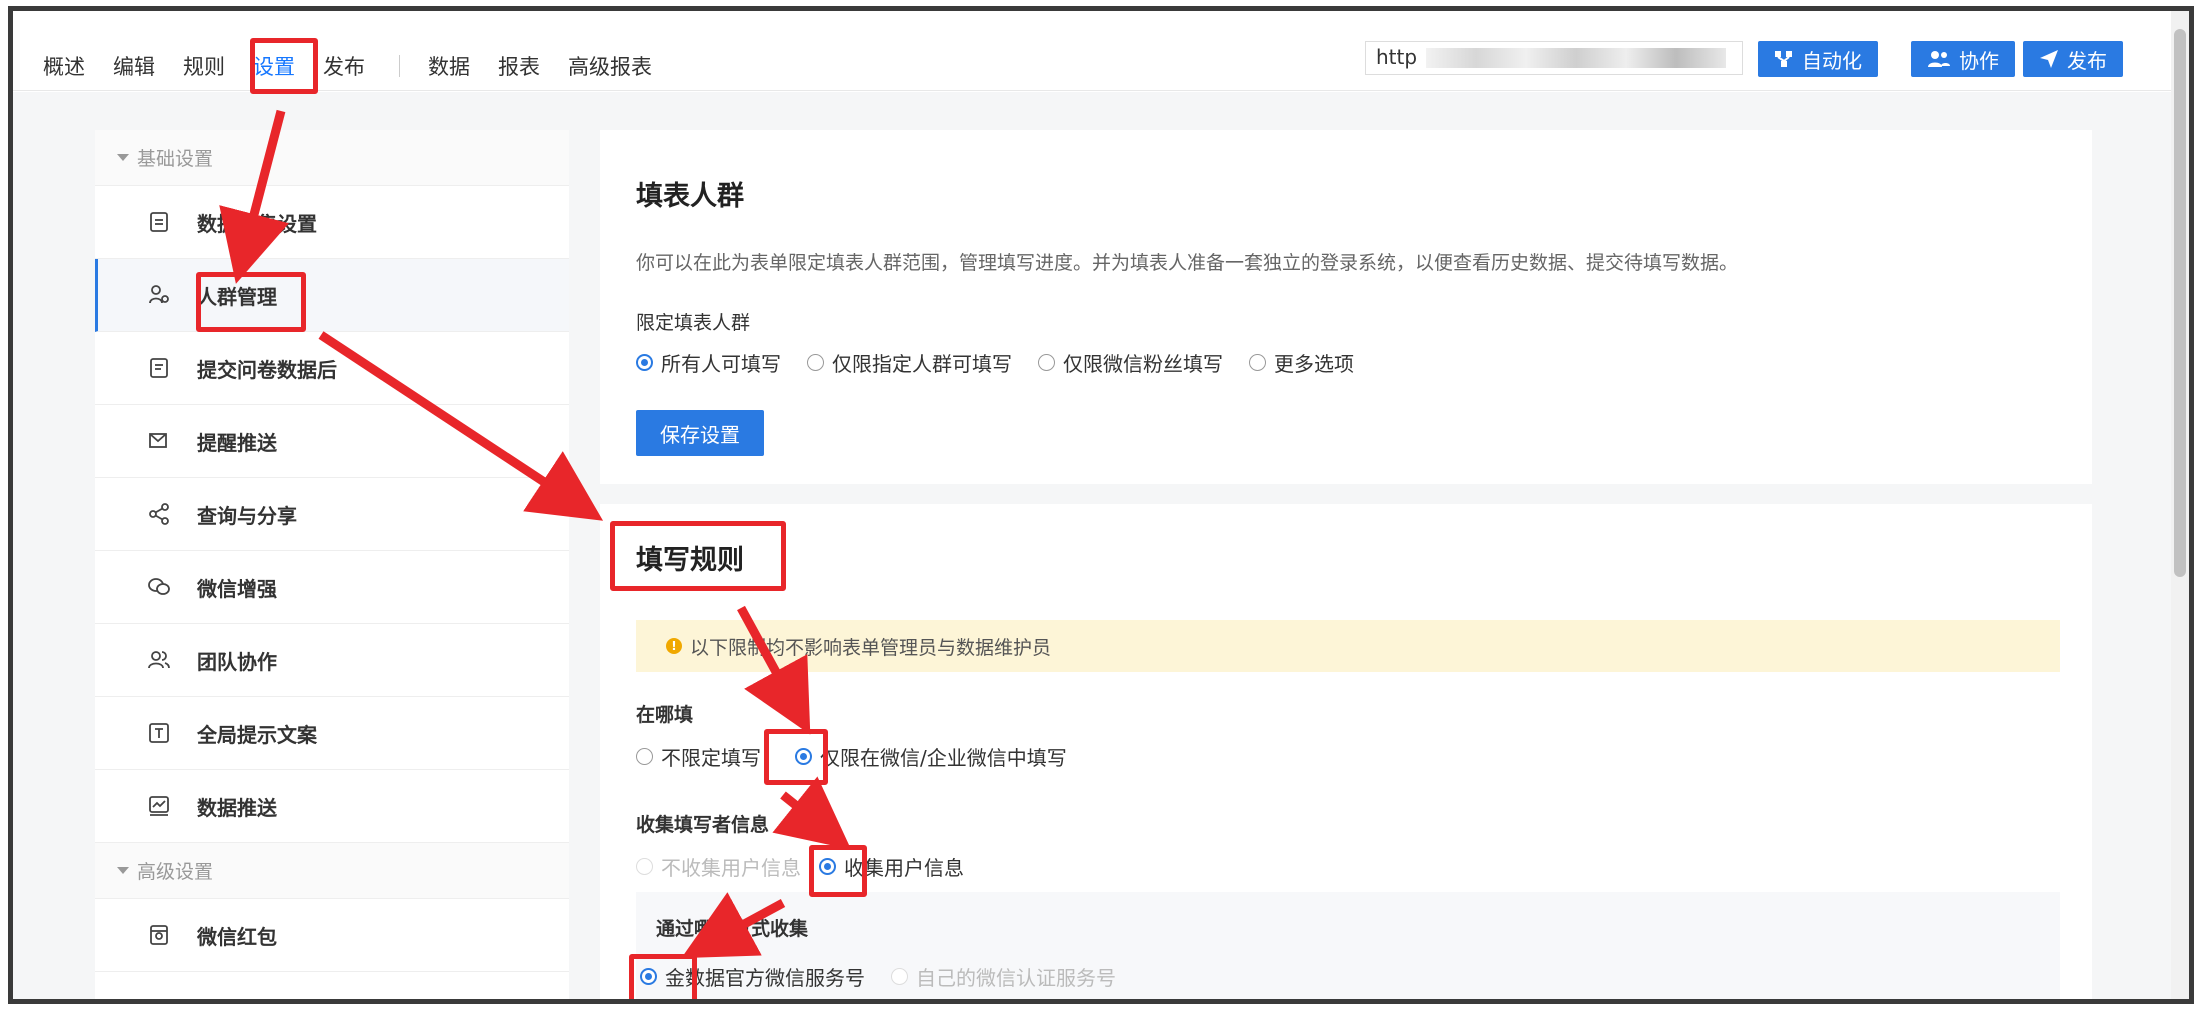  Describe the element at coordinates (332, 158) in the screenshot. I see `group-basic-settings: 基础设置` at that location.